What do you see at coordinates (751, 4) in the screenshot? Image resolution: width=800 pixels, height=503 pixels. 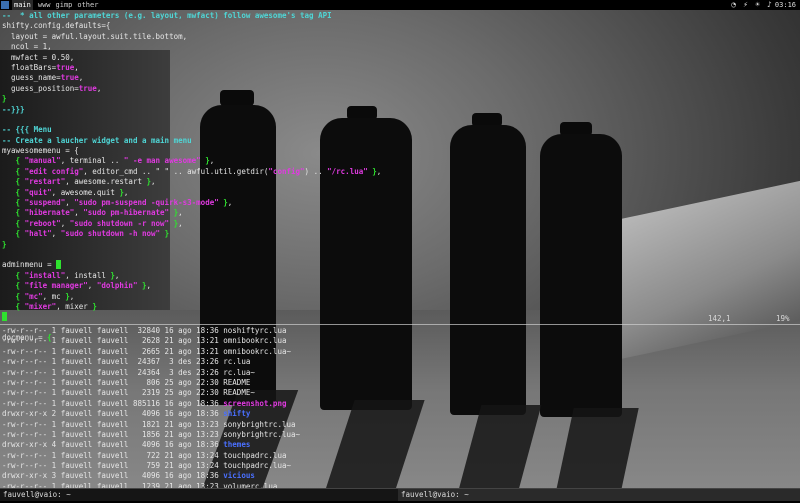 I see `system-tray: ◔ ⚡ ☀ ♪` at bounding box center [751, 4].